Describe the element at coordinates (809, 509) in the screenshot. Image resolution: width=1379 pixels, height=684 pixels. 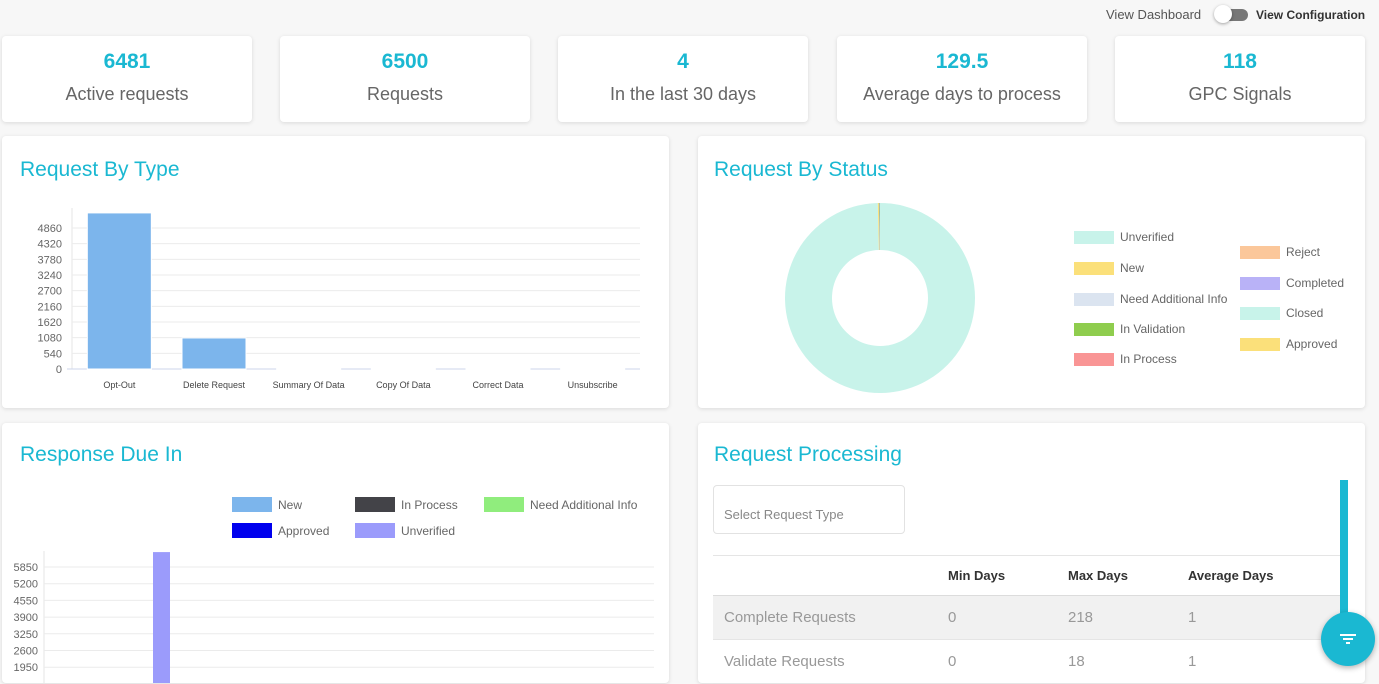
I see `request-type-select: Select Request Type` at that location.